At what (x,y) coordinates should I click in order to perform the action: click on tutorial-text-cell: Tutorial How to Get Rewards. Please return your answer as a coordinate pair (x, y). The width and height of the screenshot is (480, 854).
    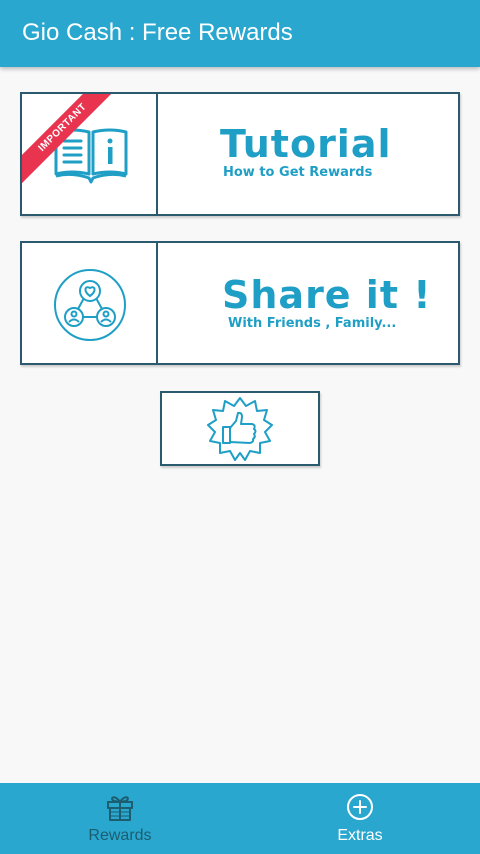
    Looking at the image, I should click on (308, 154).